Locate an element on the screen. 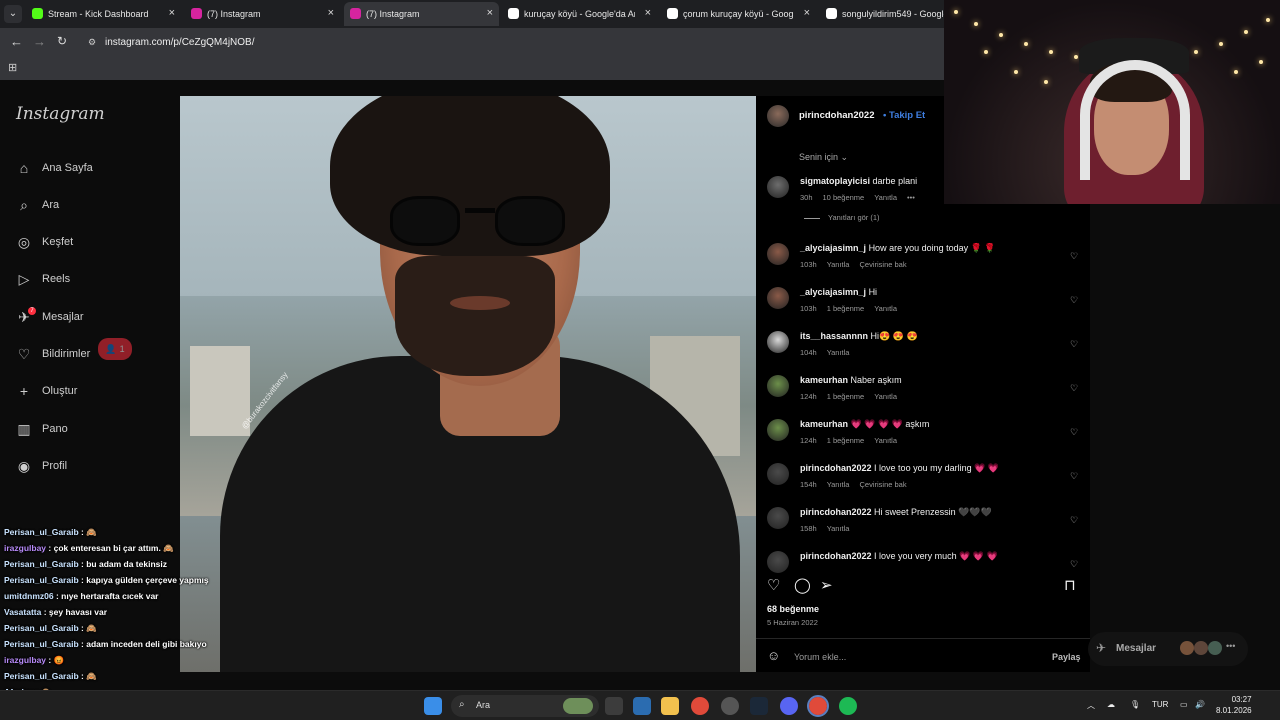 The height and width of the screenshot is (720, 1280). sidebar-item-reels: ▷ Reels is located at coordinates (43, 279).